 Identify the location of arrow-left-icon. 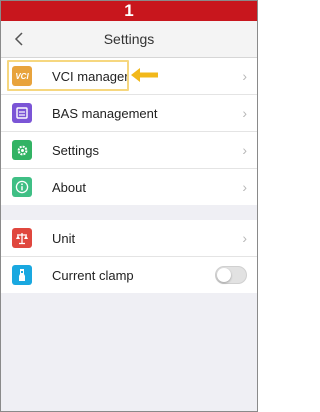
(144, 75).